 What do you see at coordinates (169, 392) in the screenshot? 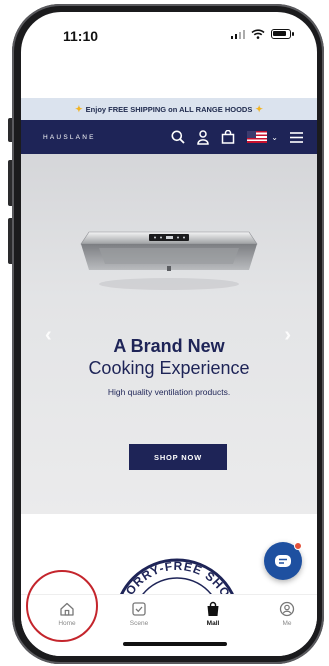
I see `hero-subtitle: High quality ventilation products.` at bounding box center [169, 392].